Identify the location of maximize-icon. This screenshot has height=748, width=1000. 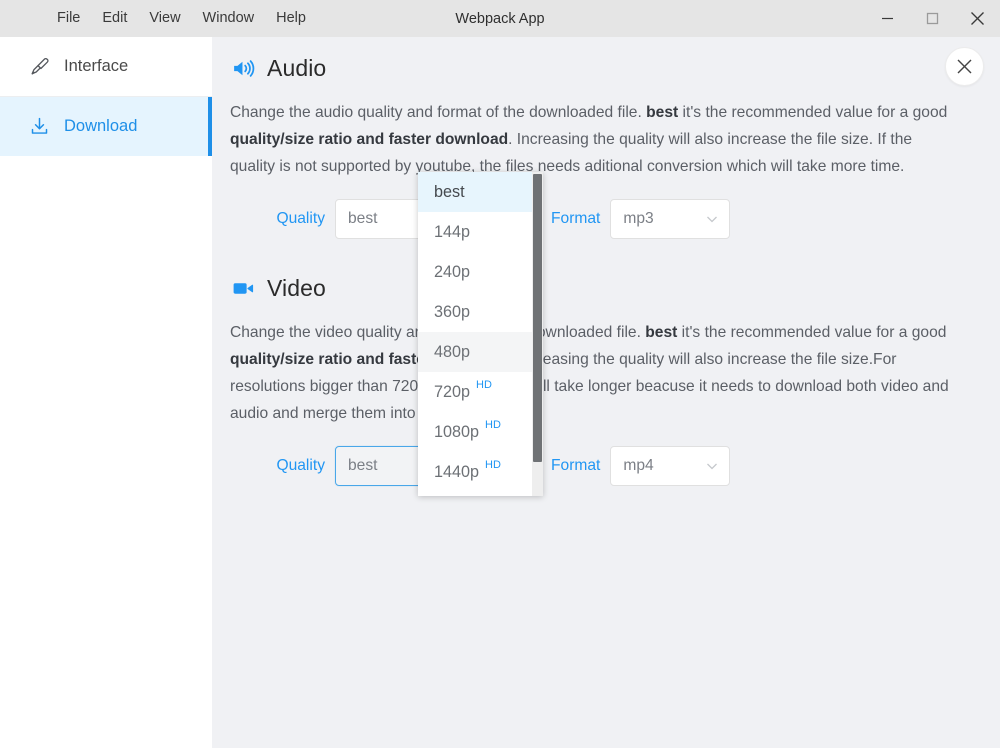
(932, 18).